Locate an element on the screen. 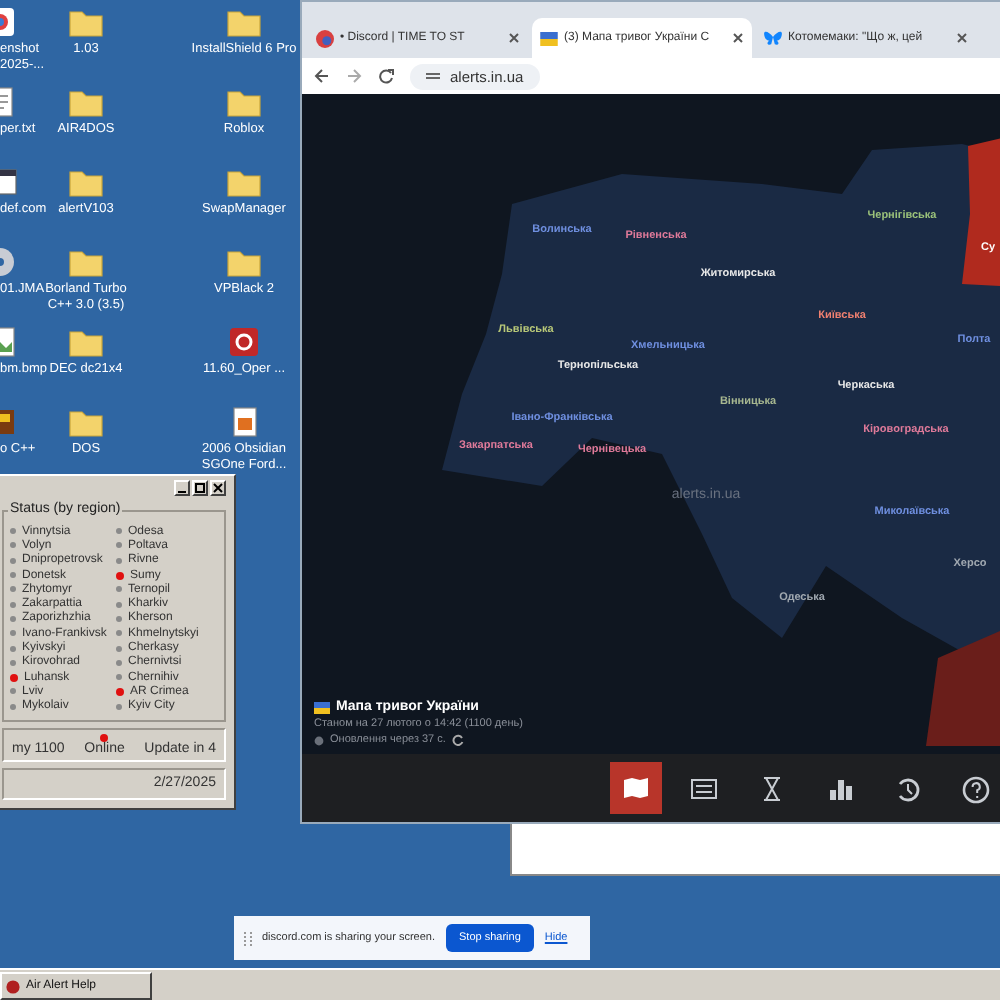 This screenshot has height=1000, width=1000. tab-icon is located at coordinates (325, 38).